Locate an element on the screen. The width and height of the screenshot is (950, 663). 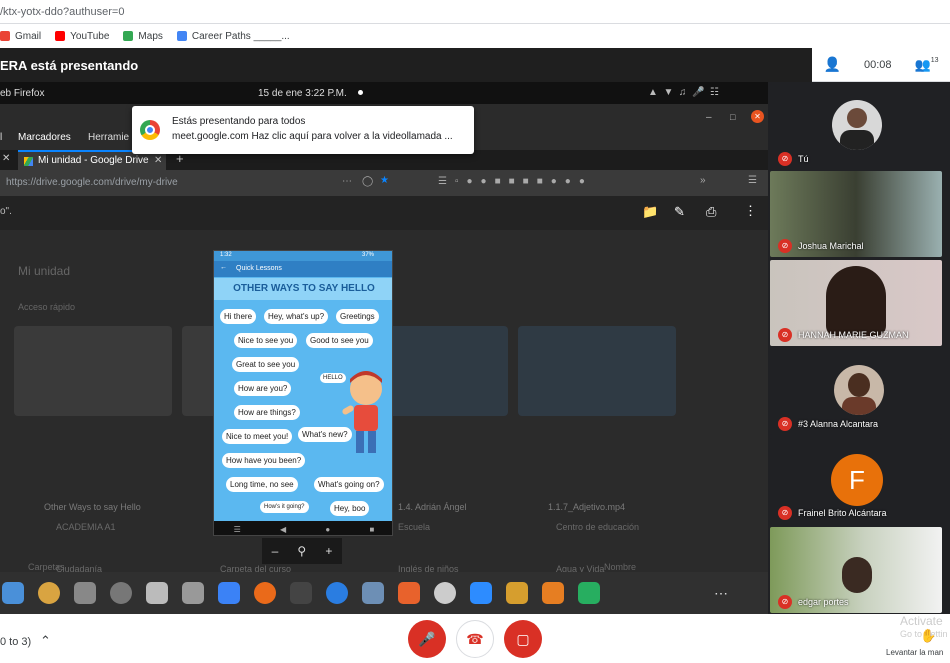
phone-recent-icon: ■ is located at coordinates (371, 529).